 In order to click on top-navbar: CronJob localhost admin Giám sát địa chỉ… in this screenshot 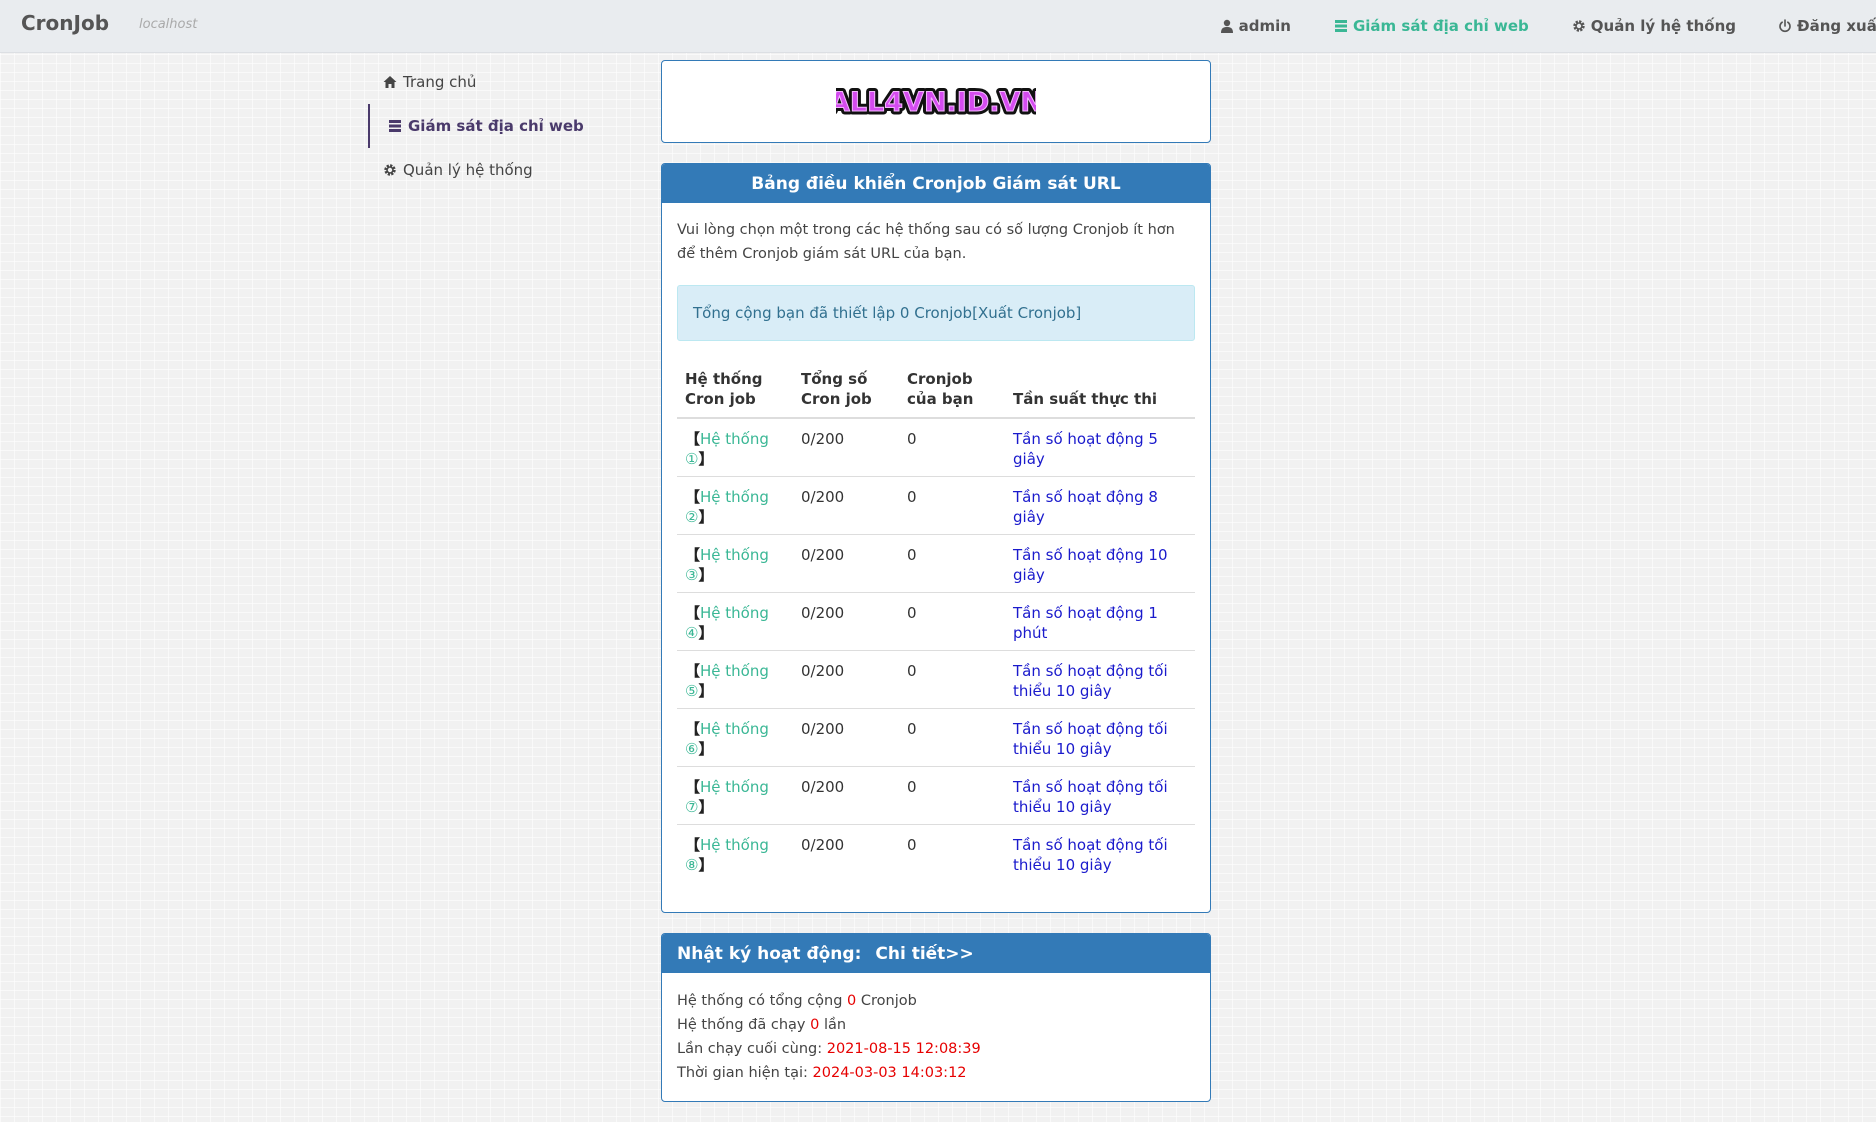, I will do `click(938, 26)`.